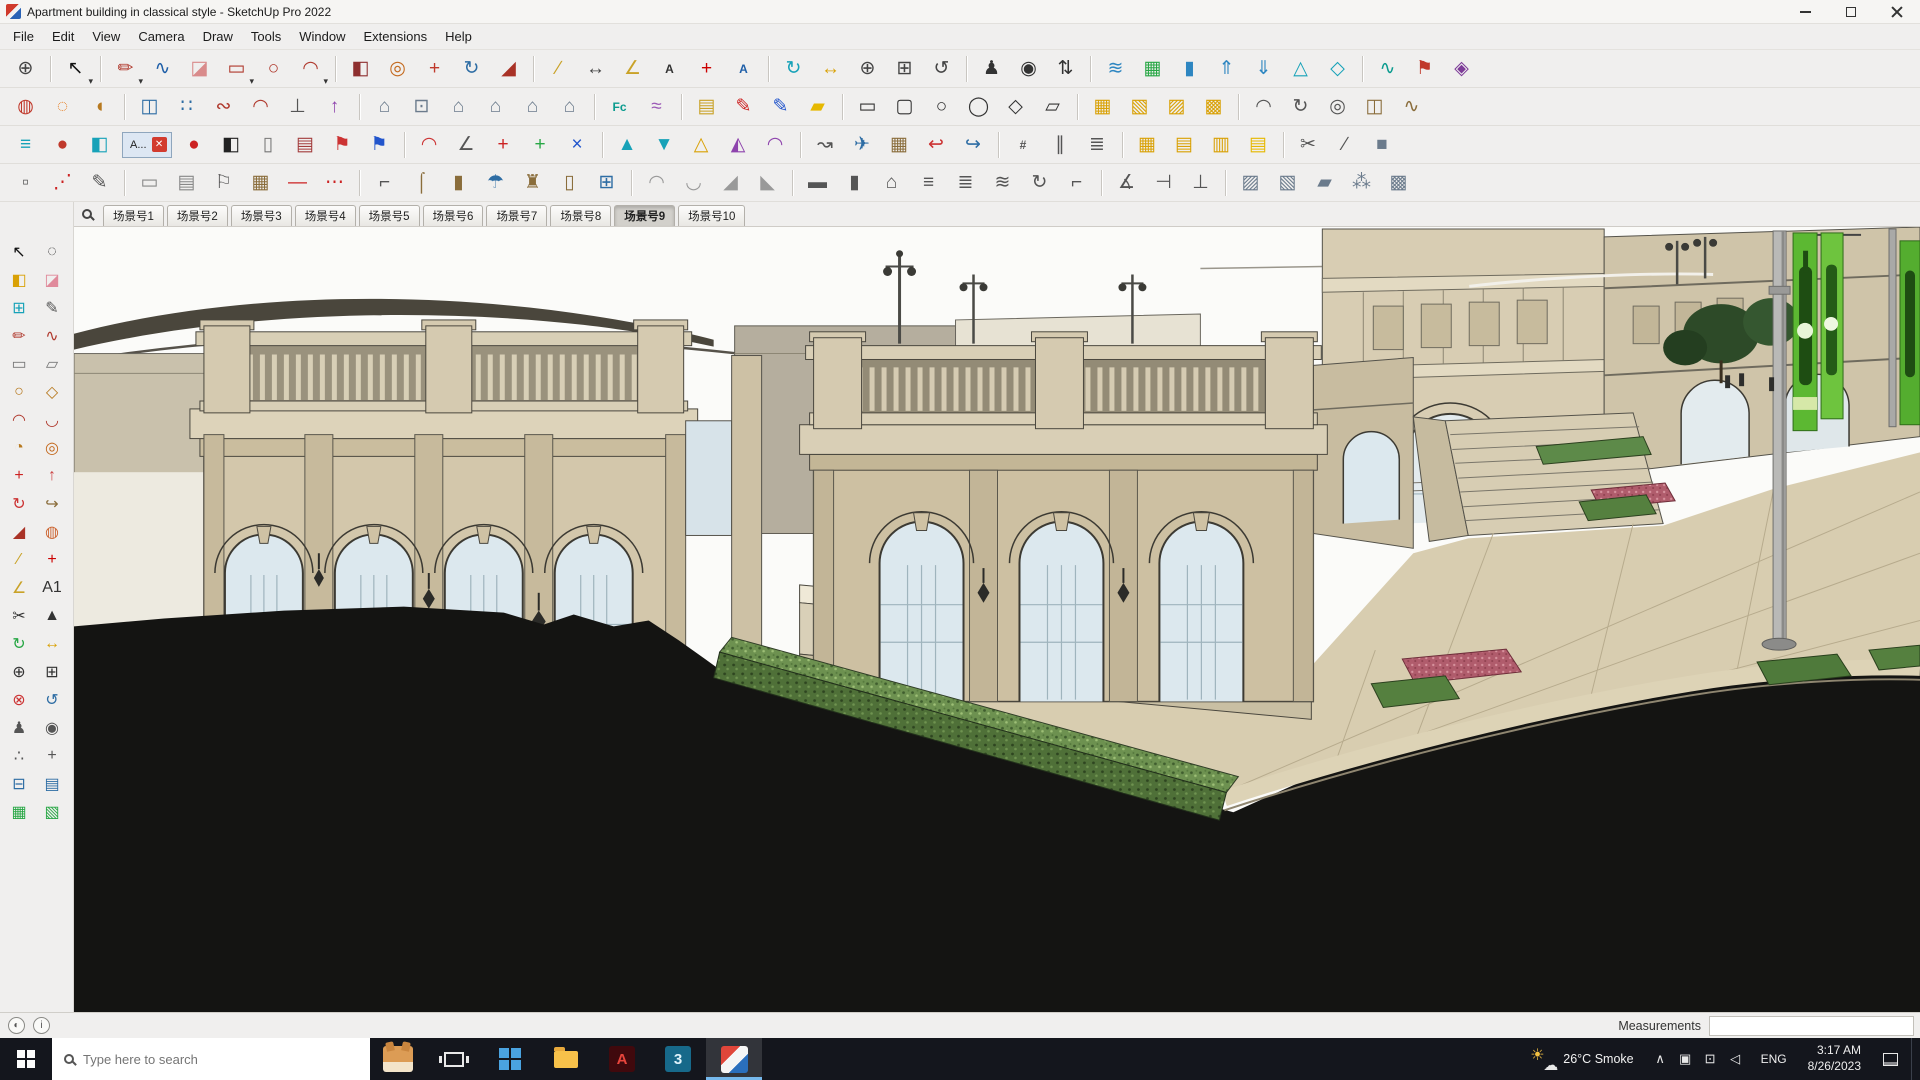  What do you see at coordinates (199, 68) in the screenshot?
I see `eraser-tool: ◪` at bounding box center [199, 68].